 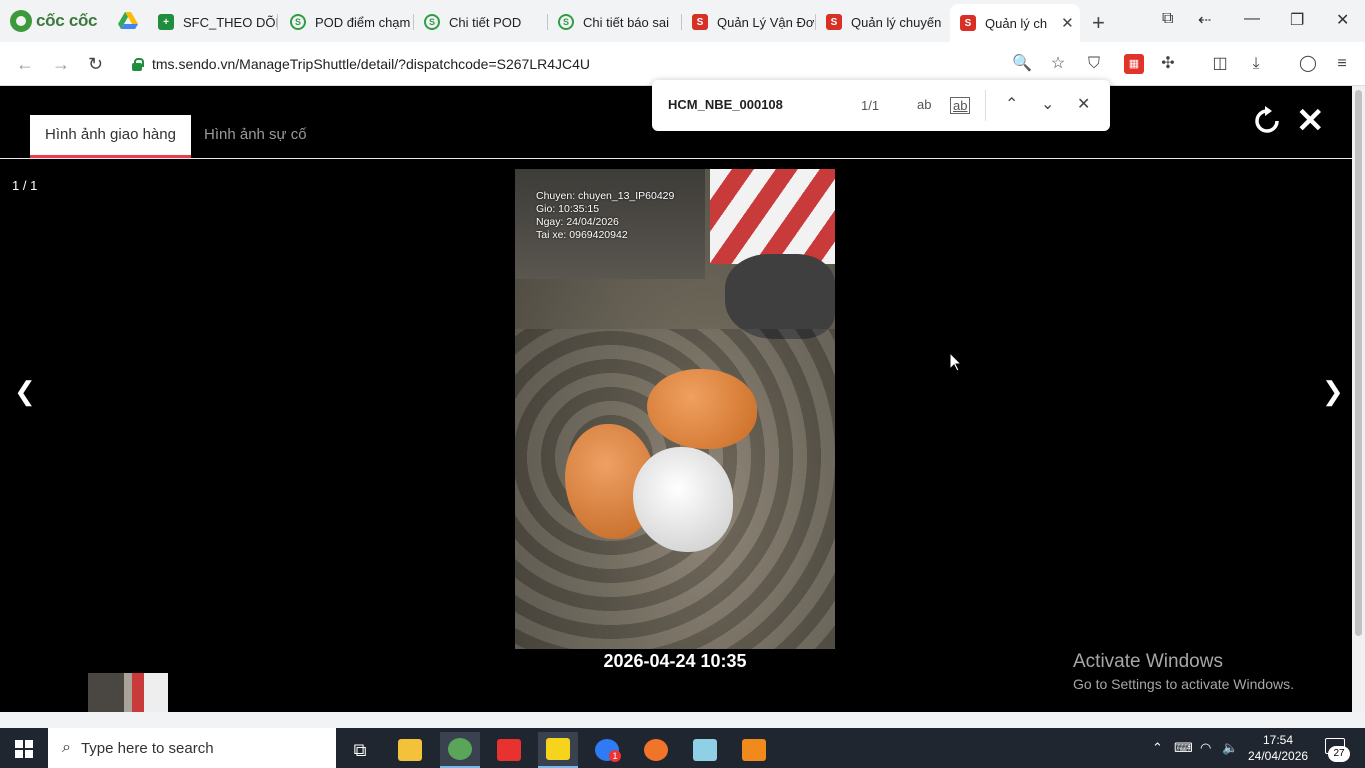 I want to click on tab-pod-diem-cham: POD điểm chạm, so click(x=347, y=22).